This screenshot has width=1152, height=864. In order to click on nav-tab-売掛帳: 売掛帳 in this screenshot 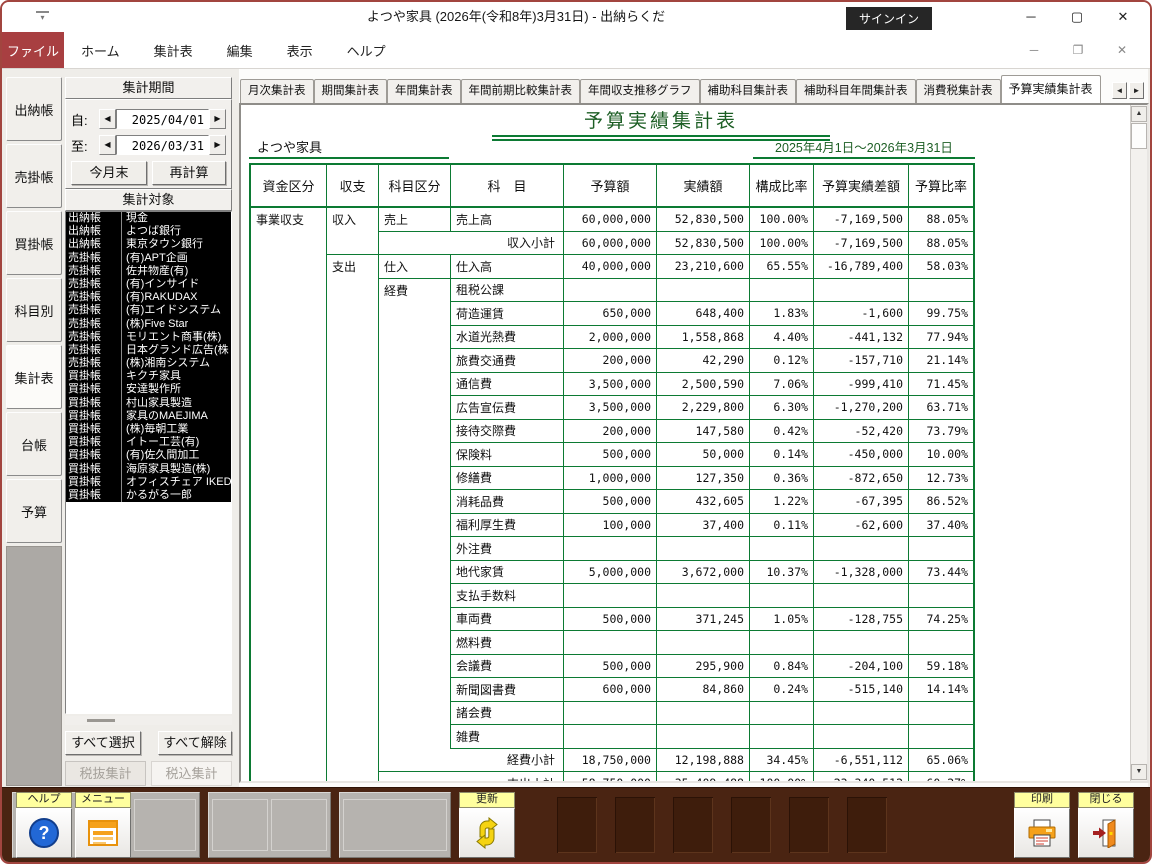, I will do `click(34, 176)`.